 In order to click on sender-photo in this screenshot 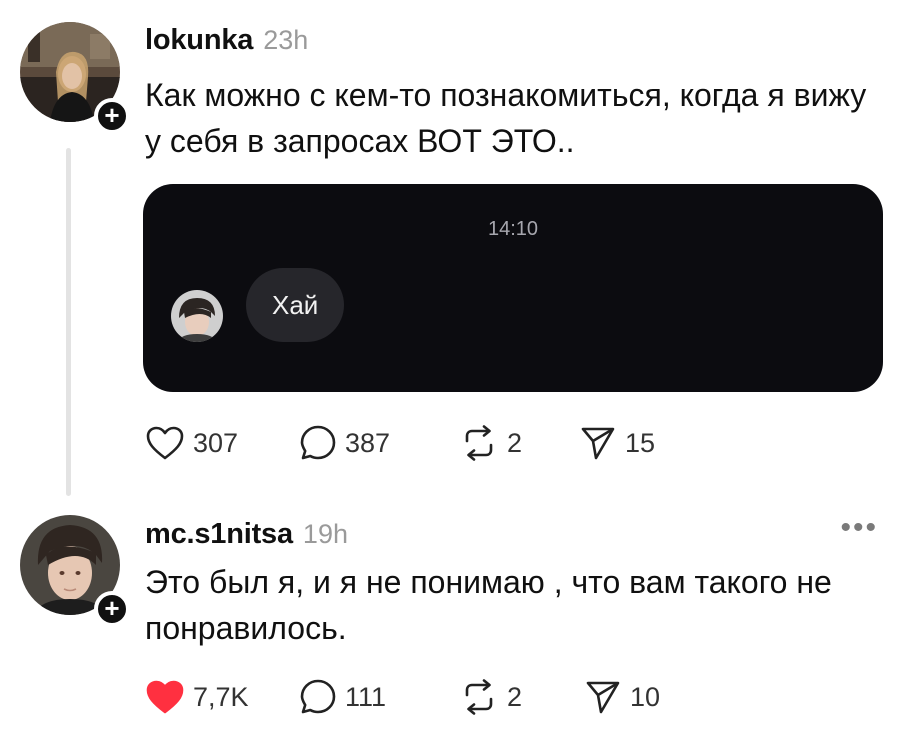, I will do `click(197, 316)`.